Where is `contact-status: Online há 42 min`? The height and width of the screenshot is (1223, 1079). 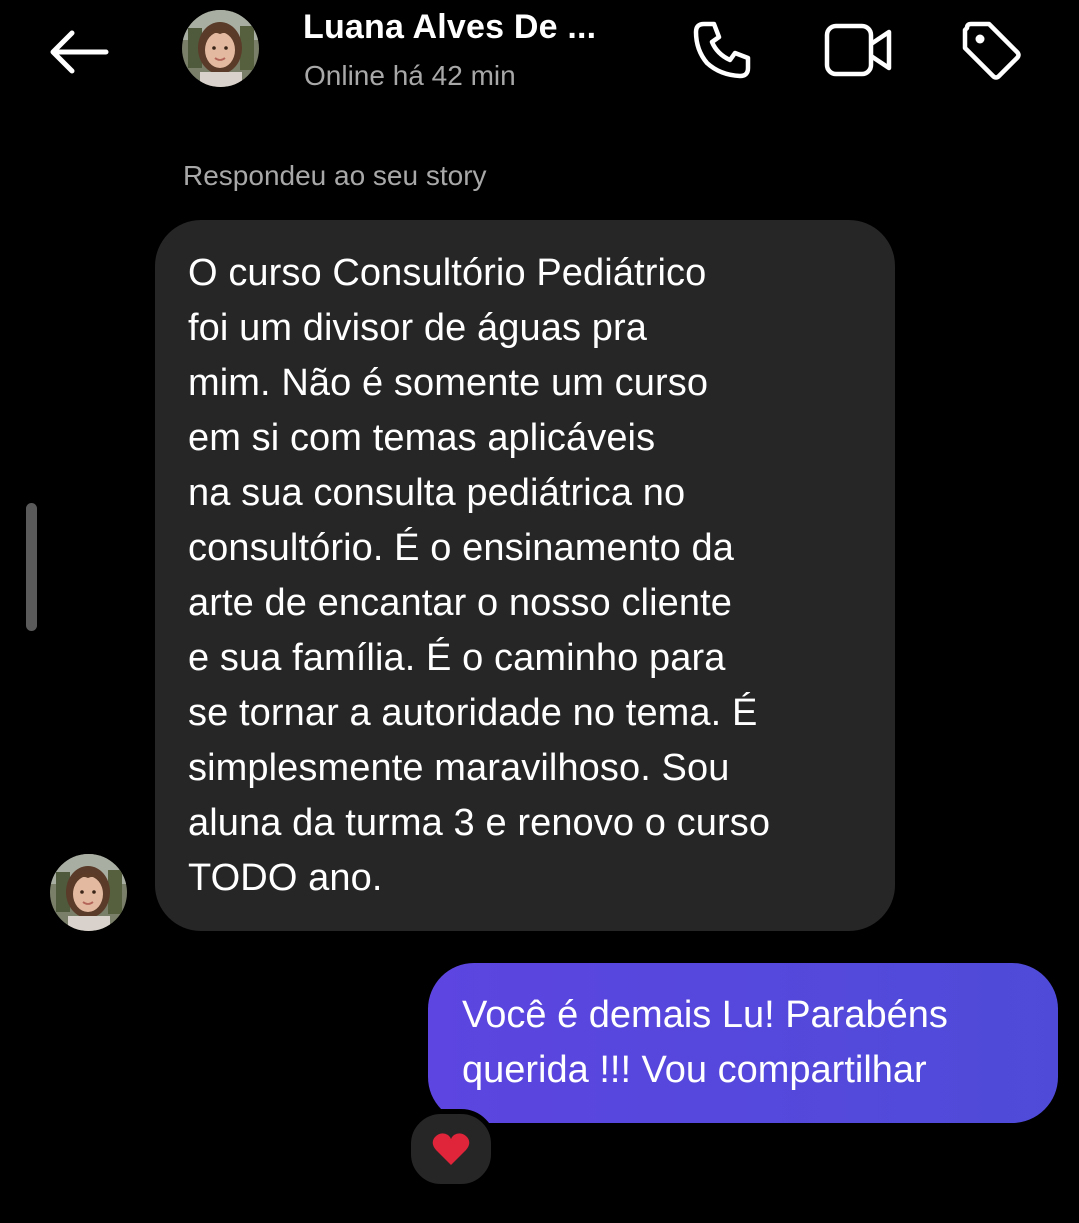
contact-status: Online há 42 min is located at coordinates (410, 75).